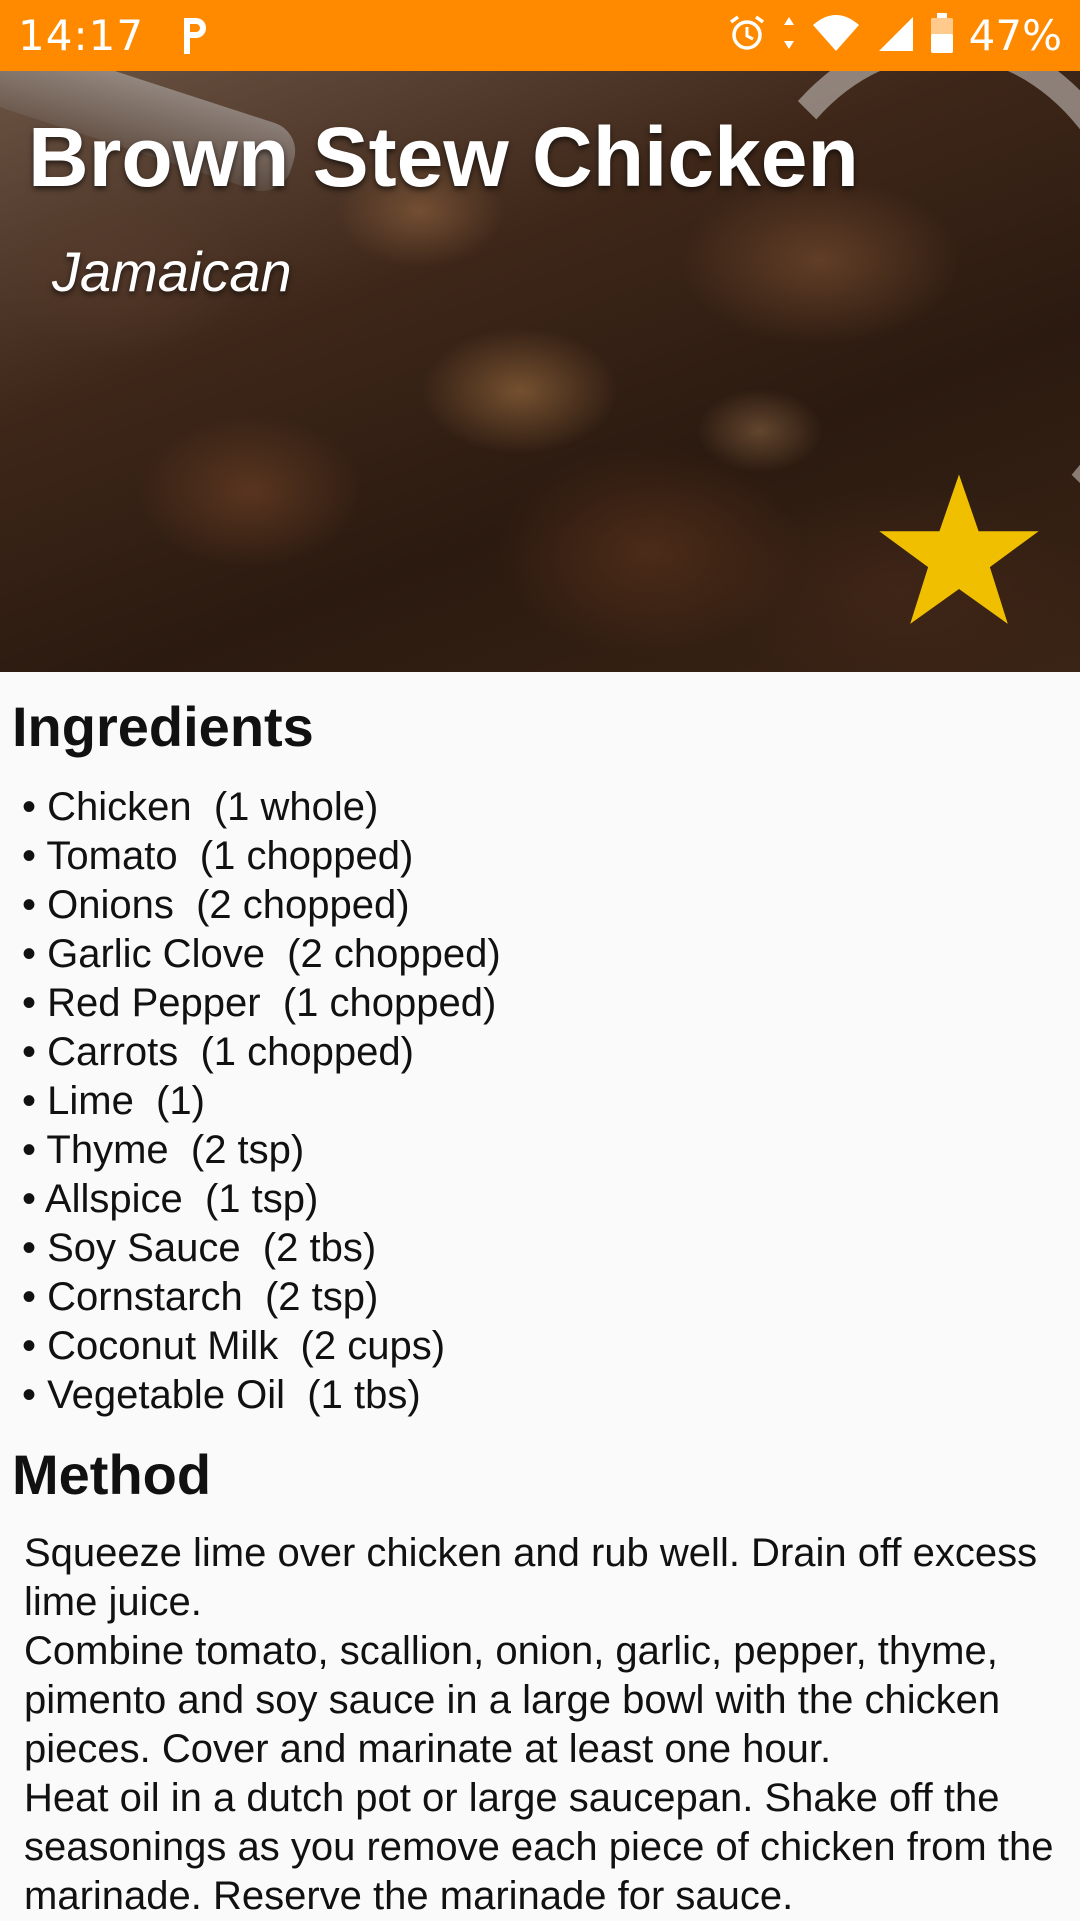  Describe the element at coordinates (1015, 35) in the screenshot. I see `battery-percent: 47%` at that location.